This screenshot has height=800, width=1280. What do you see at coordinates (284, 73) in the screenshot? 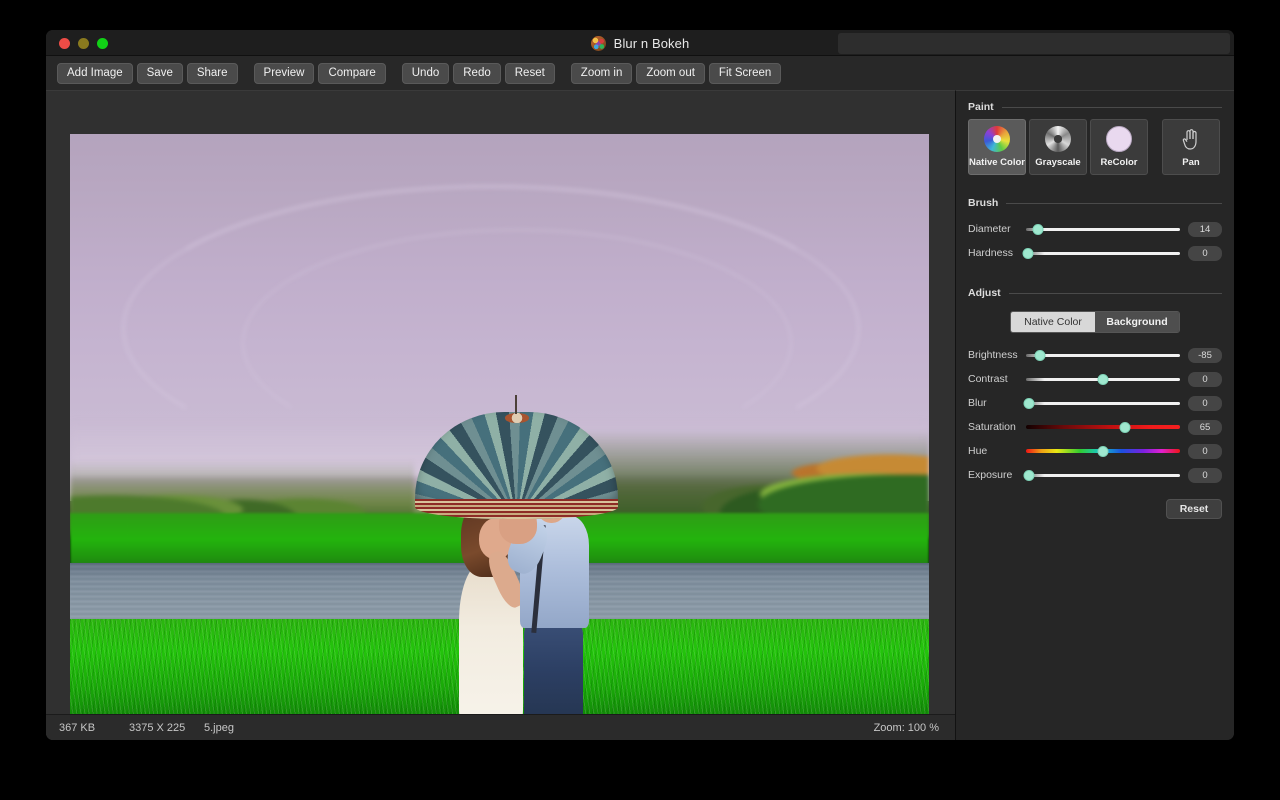
I see `preview-button: Preview` at bounding box center [284, 73].